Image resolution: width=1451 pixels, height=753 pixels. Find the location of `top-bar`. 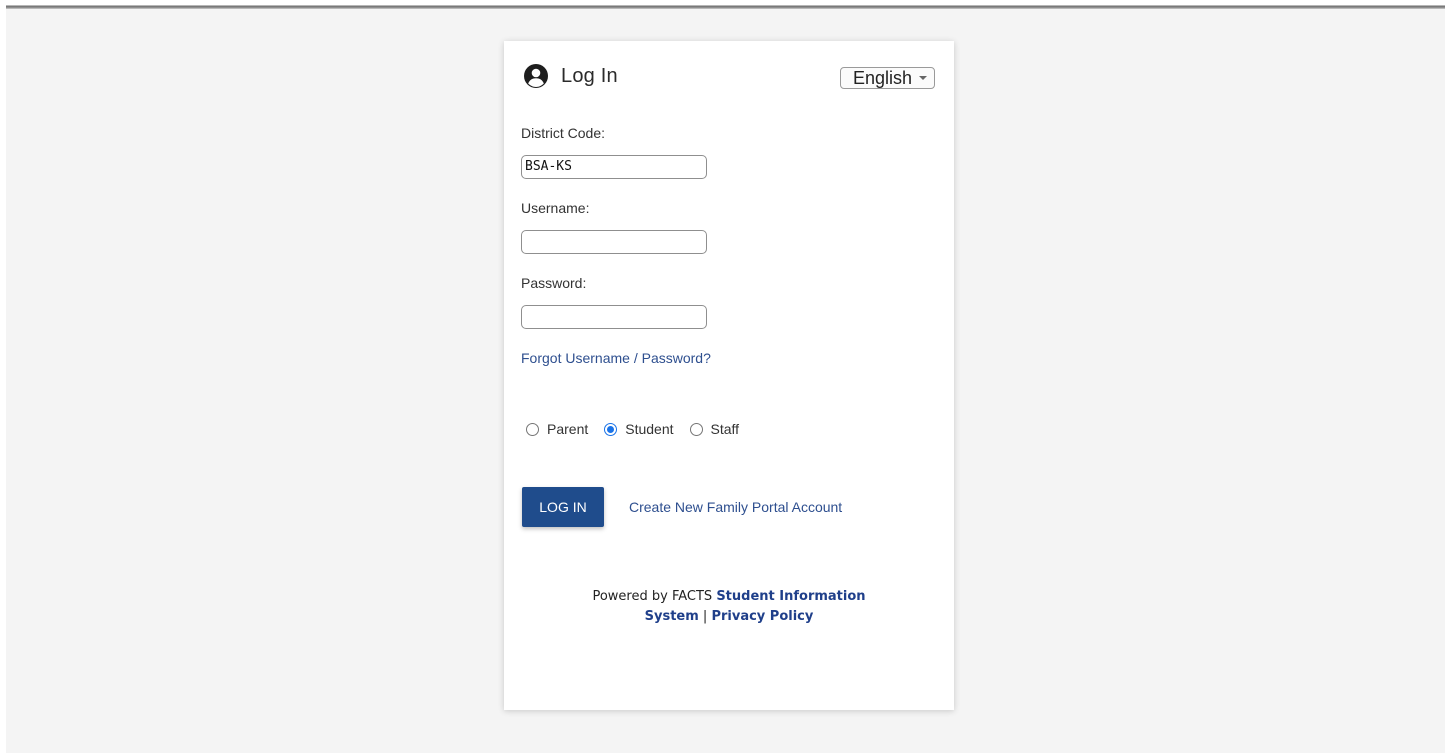

top-bar is located at coordinates (725, 4).